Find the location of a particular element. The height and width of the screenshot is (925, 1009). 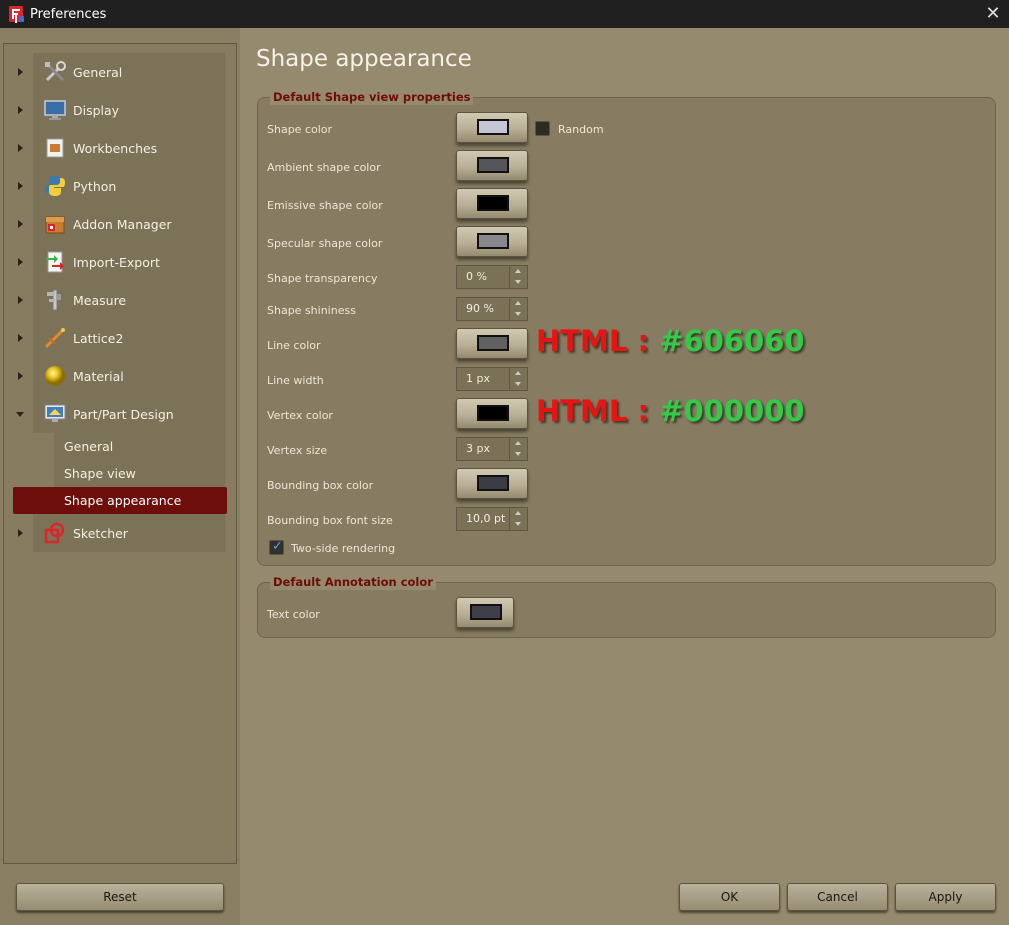

annotation-value: #606060 is located at coordinates (732, 341).